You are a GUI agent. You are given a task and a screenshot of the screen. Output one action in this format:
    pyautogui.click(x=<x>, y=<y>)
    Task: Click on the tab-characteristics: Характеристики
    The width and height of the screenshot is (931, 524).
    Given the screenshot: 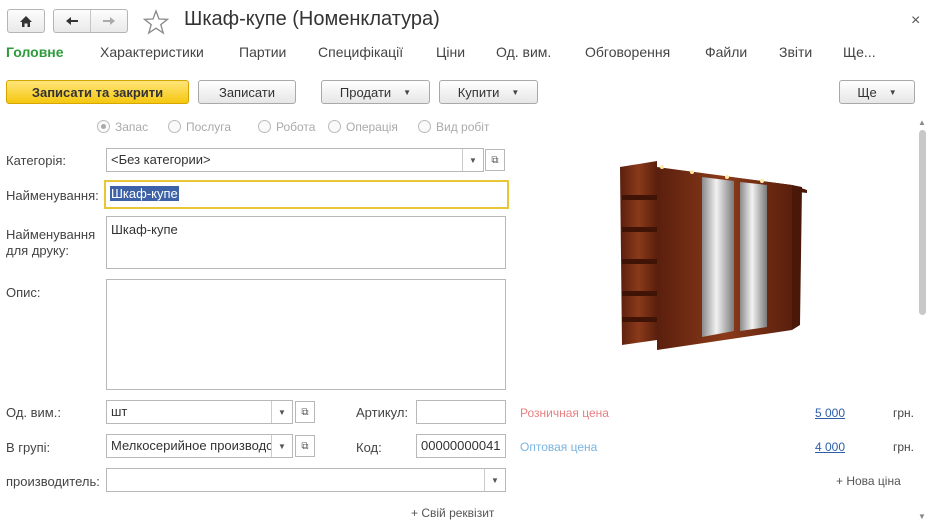 What is the action you would take?
    pyautogui.click(x=152, y=52)
    